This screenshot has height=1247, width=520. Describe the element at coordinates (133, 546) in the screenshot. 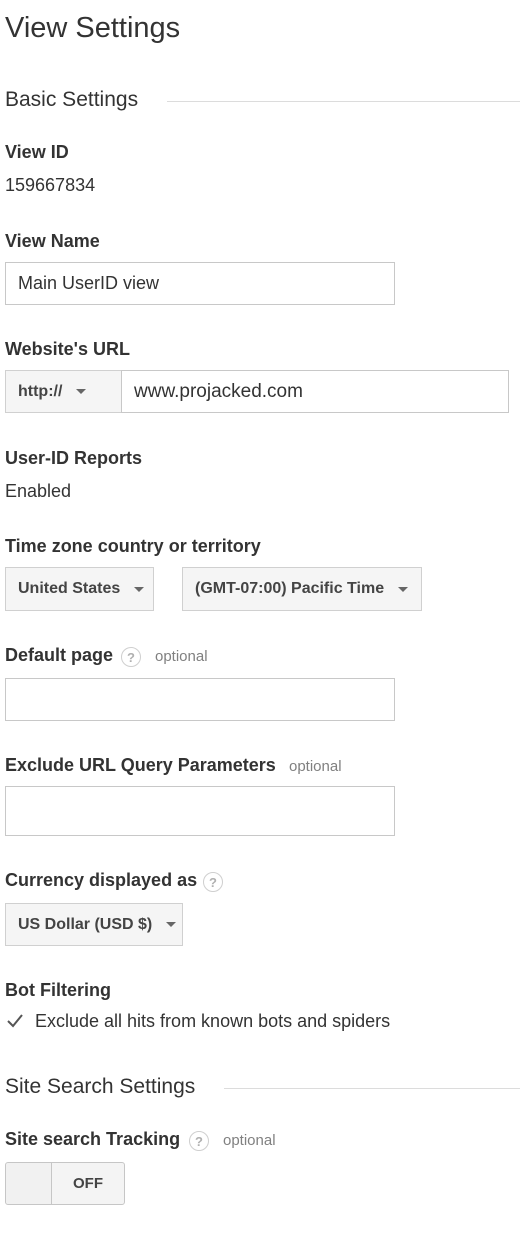

I see `time-zone-label: Time zone country or territory` at that location.